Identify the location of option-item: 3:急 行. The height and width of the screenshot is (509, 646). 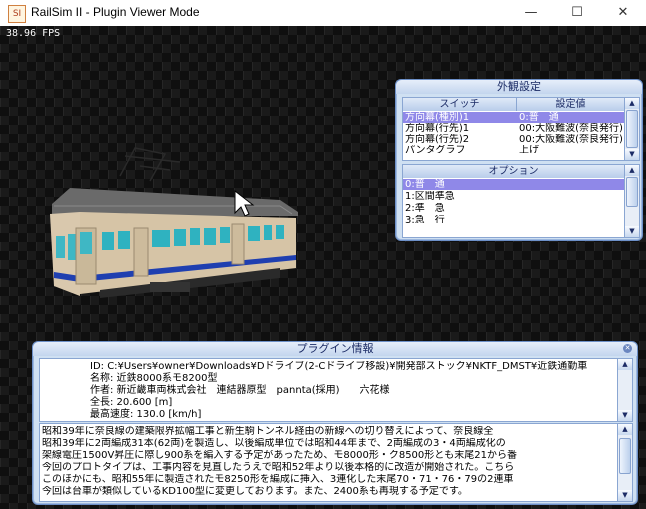
(514, 219).